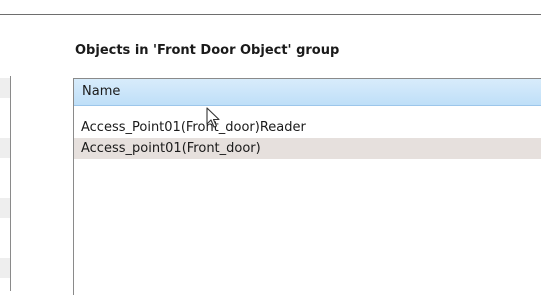 The height and width of the screenshot is (295, 541). I want to click on top-divider, so click(270, 14).